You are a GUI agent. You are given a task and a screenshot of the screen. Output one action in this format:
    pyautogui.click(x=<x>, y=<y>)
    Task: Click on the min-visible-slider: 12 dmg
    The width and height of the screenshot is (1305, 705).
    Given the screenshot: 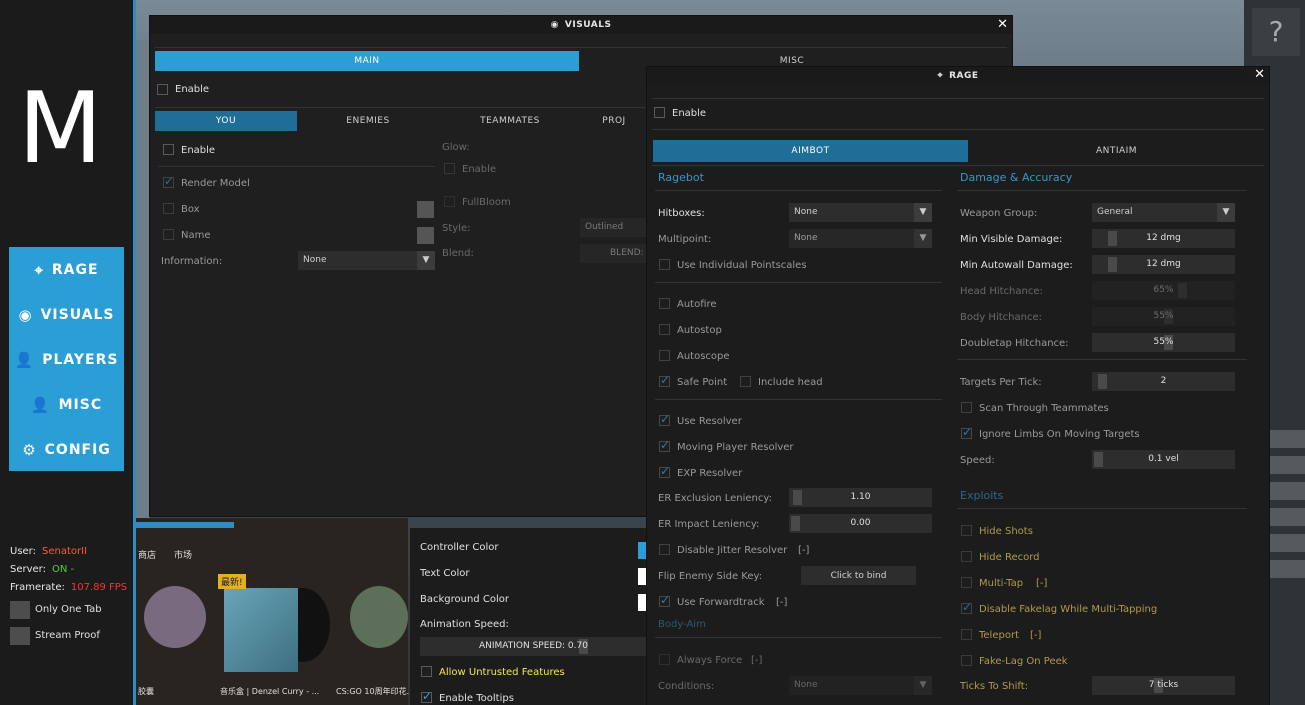 What is the action you would take?
    pyautogui.click(x=1163, y=238)
    